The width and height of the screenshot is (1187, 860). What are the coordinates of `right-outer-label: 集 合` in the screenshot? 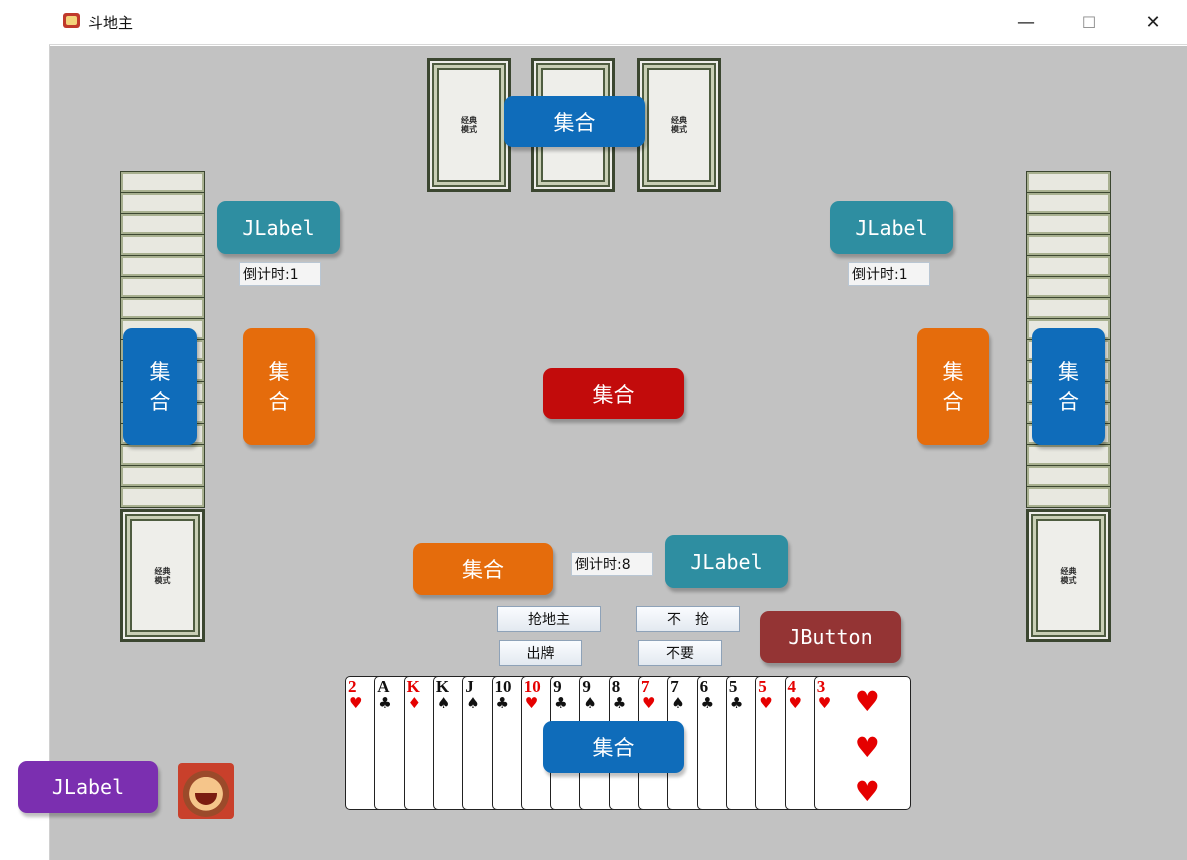 It's located at (1068, 386).